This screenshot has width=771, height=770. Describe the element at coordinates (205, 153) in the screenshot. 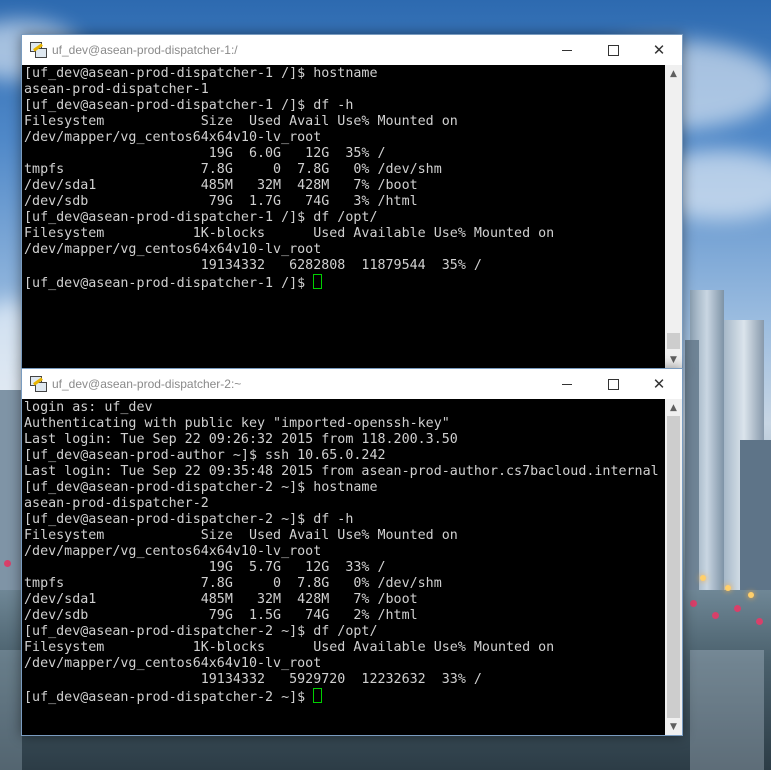

I see `terminal-line: 19G 6.0G 12G 35% /` at that location.